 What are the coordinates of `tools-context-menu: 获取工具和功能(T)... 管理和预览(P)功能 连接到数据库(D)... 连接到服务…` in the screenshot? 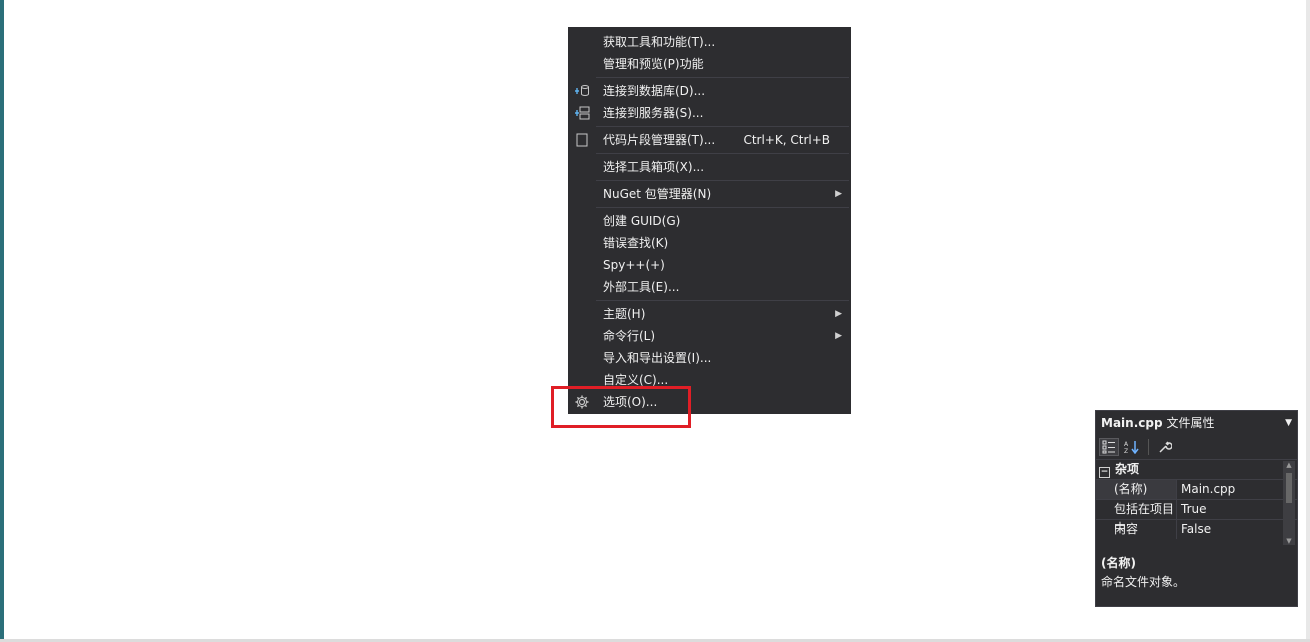 It's located at (709, 220).